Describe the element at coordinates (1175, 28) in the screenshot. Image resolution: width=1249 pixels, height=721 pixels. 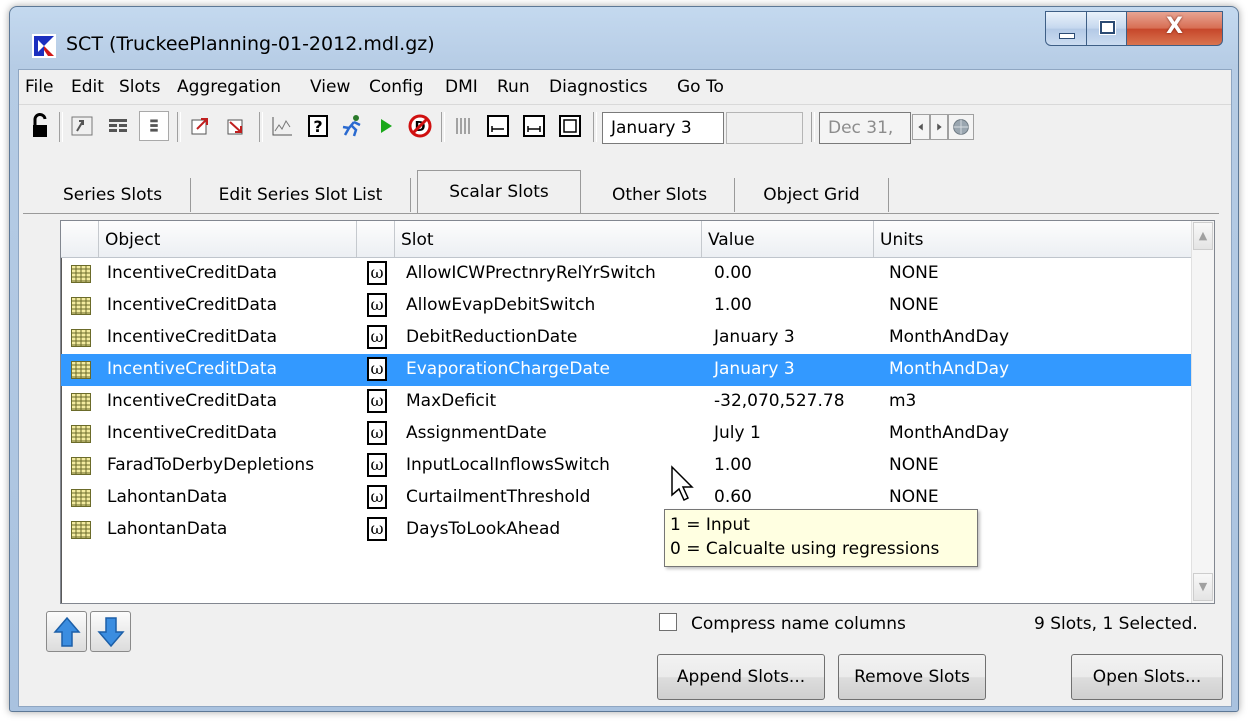
I see `close-button: X` at that location.